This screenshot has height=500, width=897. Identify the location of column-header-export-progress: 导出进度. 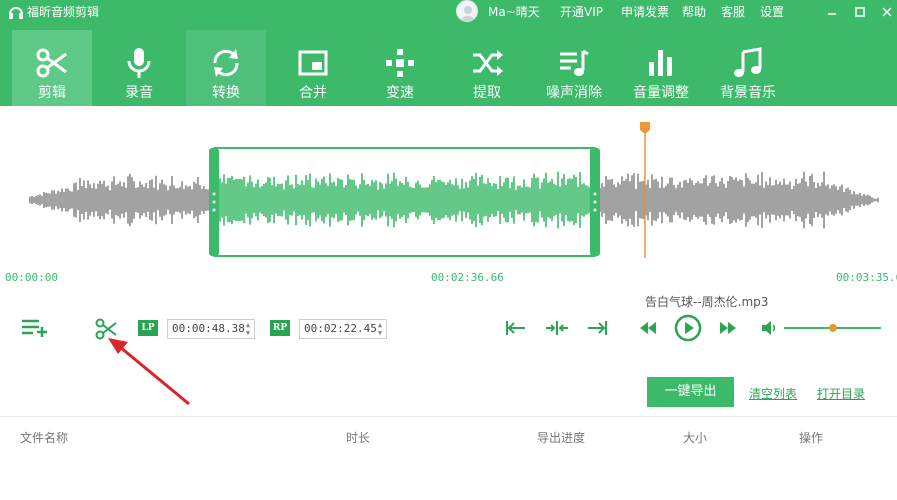
(561, 438).